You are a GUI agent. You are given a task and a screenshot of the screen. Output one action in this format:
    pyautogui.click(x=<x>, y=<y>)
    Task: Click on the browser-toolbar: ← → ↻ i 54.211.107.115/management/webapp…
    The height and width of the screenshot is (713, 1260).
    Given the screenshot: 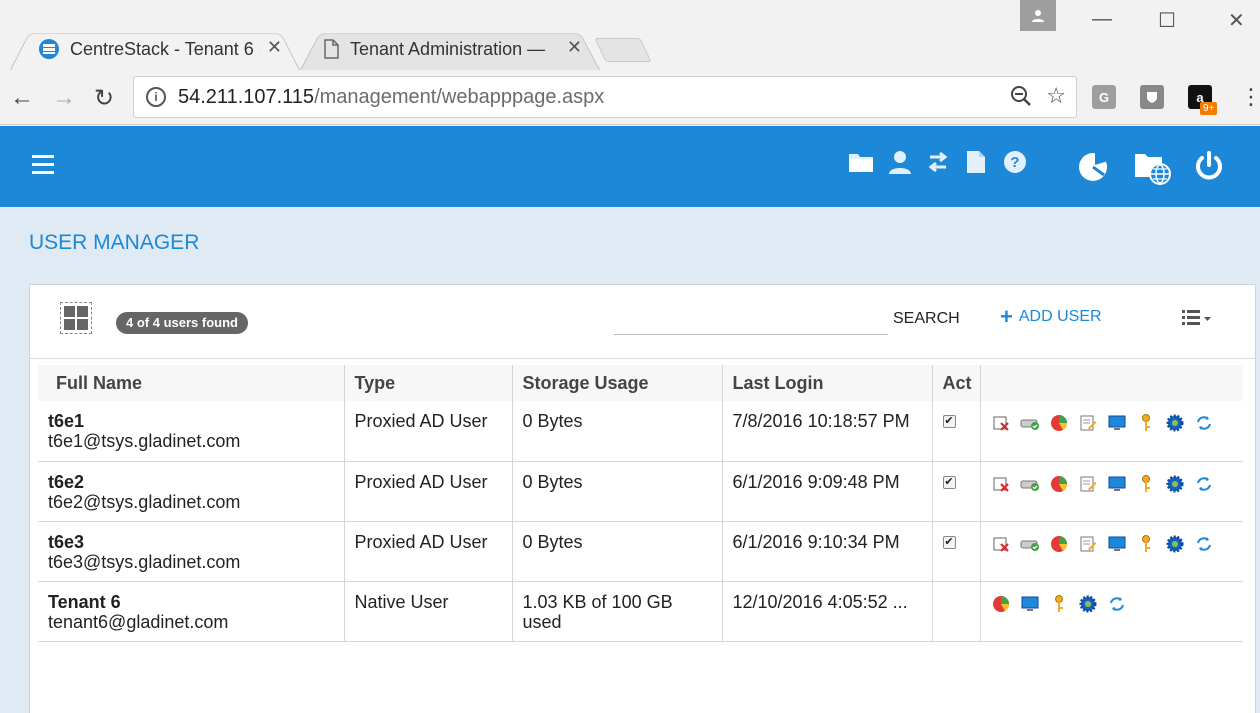 What is the action you would take?
    pyautogui.click(x=630, y=97)
    